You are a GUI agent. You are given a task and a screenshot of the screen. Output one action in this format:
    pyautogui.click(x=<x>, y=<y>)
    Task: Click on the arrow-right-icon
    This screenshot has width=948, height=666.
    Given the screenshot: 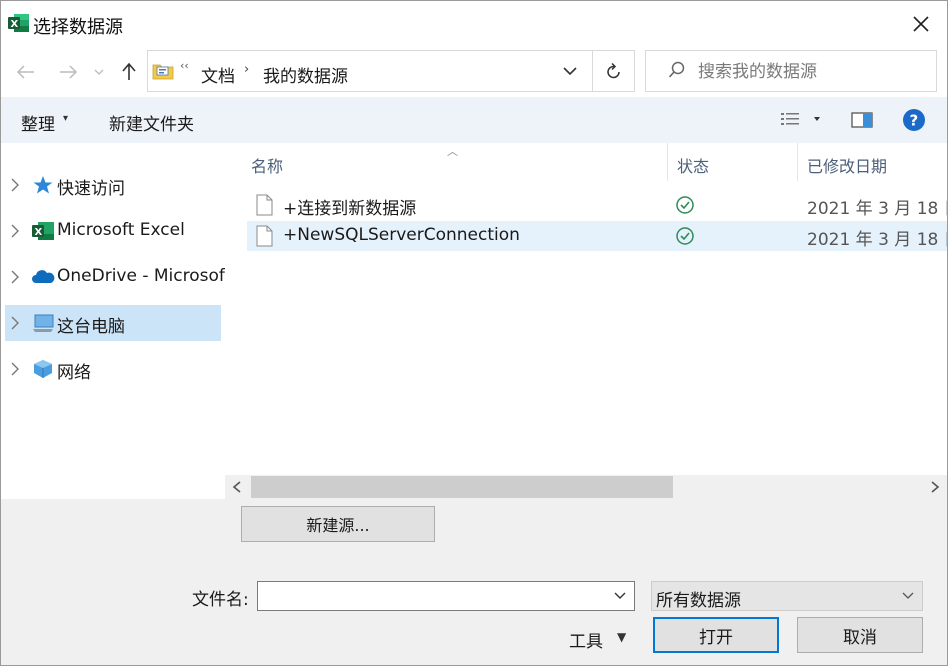 What is the action you would take?
    pyautogui.click(x=68, y=72)
    